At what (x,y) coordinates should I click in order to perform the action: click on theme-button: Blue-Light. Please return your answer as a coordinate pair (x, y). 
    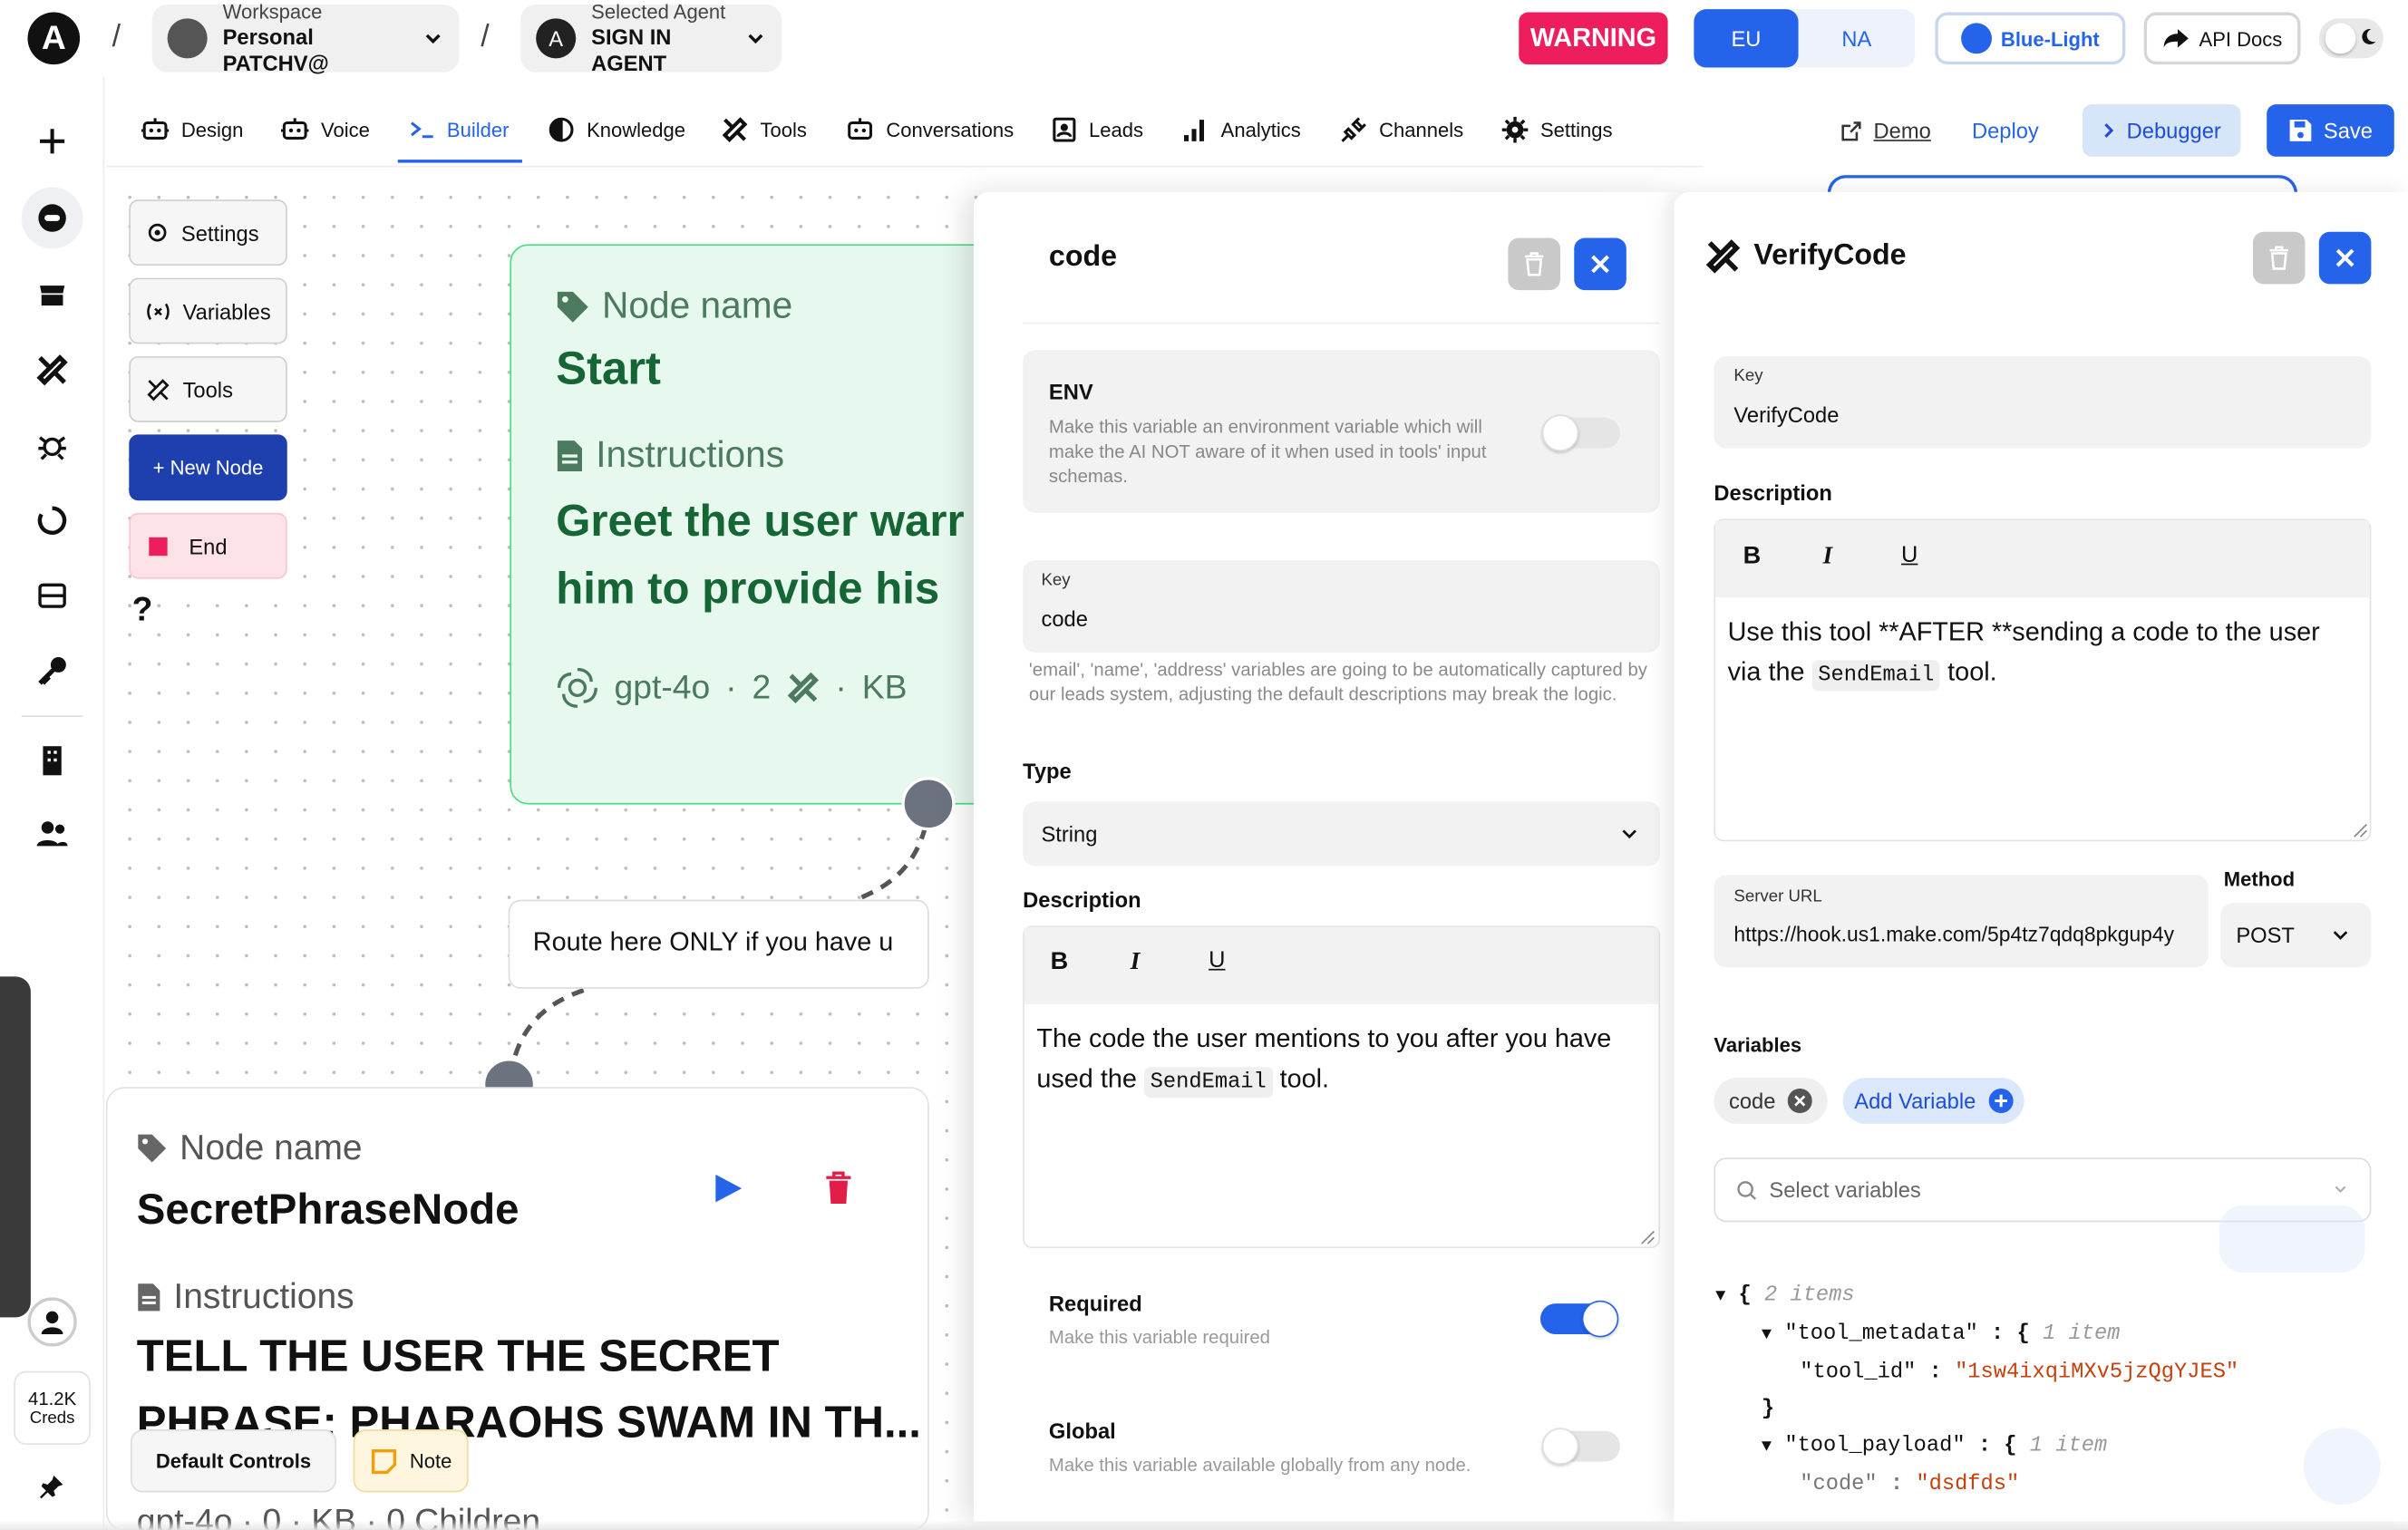
    Looking at the image, I should click on (2030, 38).